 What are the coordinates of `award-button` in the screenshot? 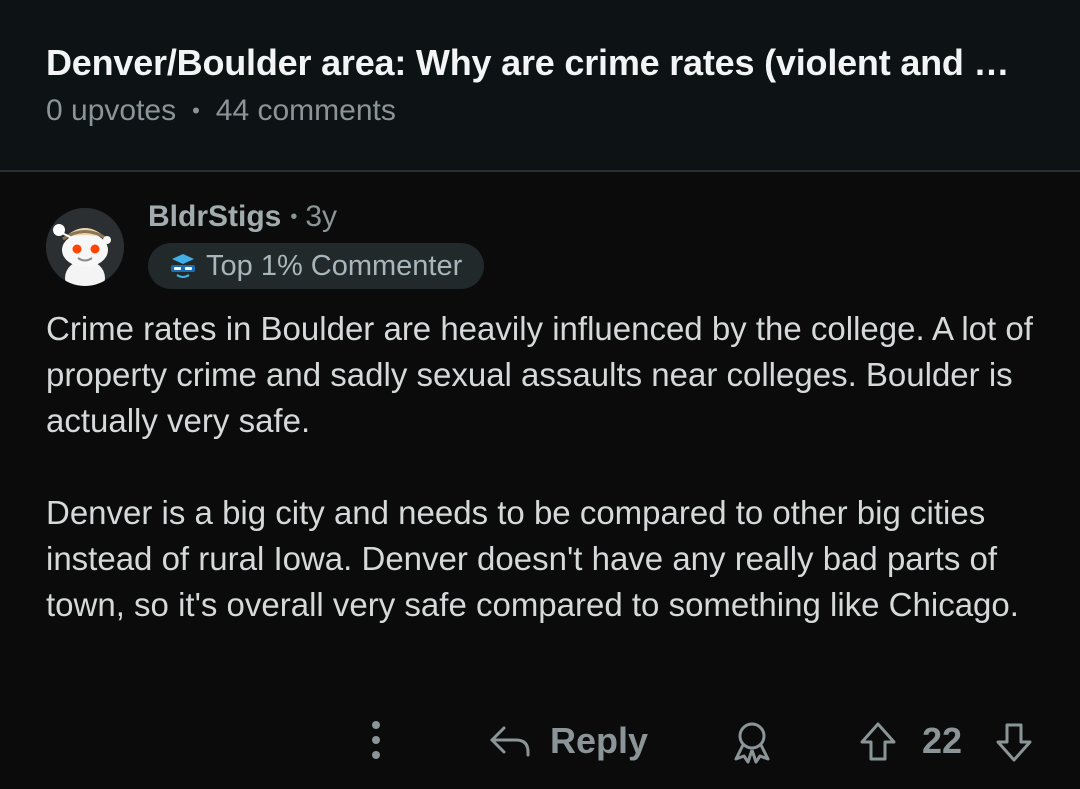 It's located at (752, 742).